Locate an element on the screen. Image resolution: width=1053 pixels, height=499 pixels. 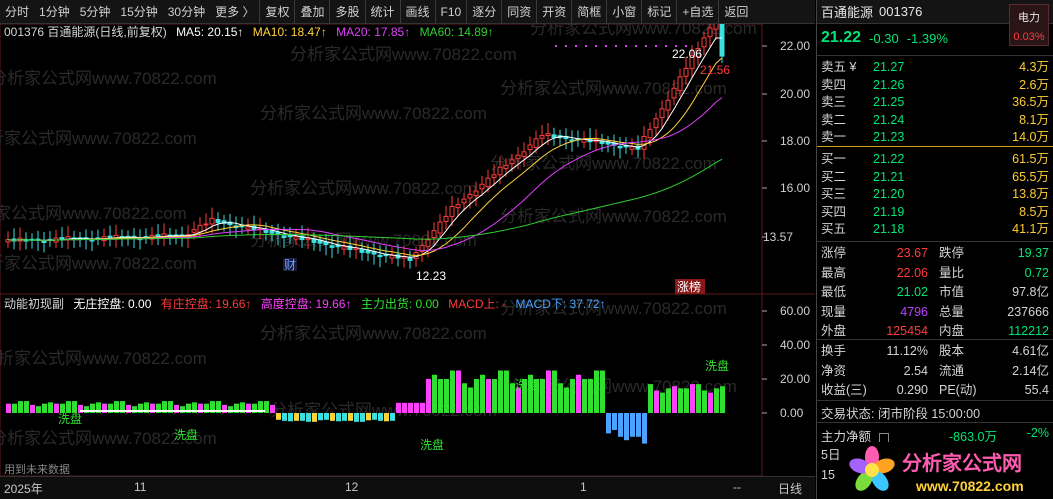
order-level: 买五 is located at coordinates (834, 229).